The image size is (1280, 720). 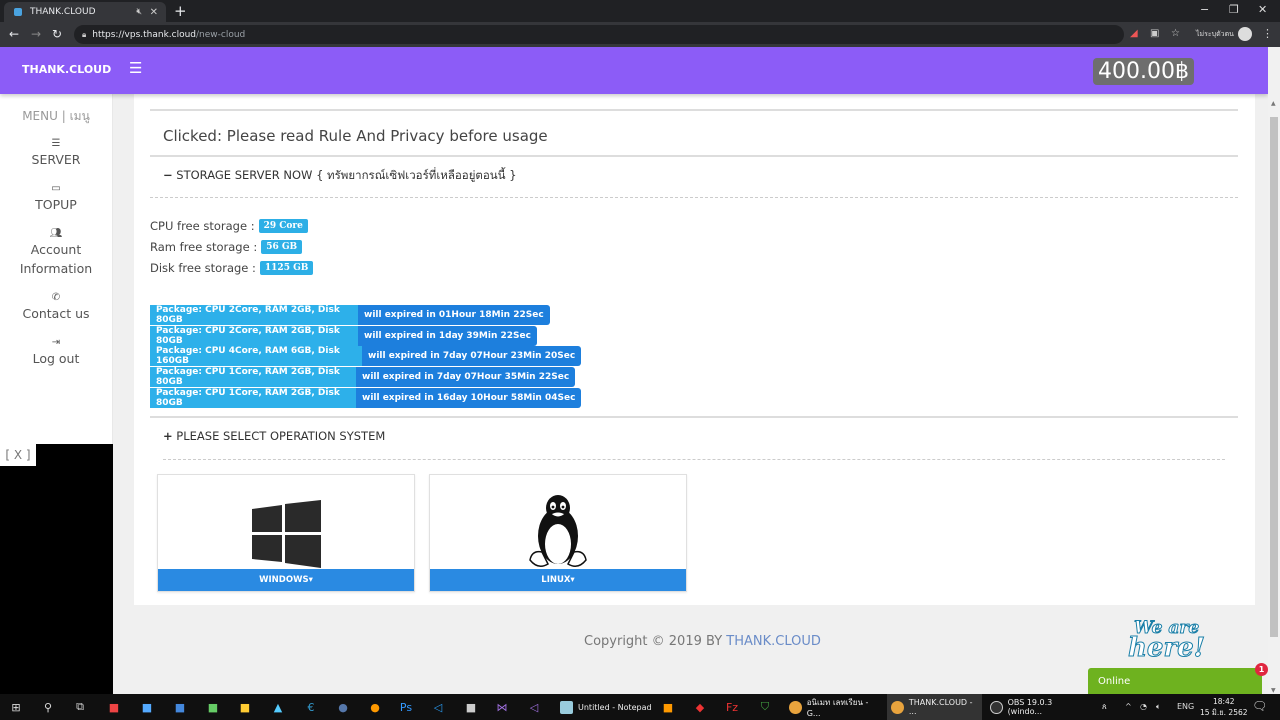 I want to click on volume-icon: 🔈︎, so click(x=1158, y=707).